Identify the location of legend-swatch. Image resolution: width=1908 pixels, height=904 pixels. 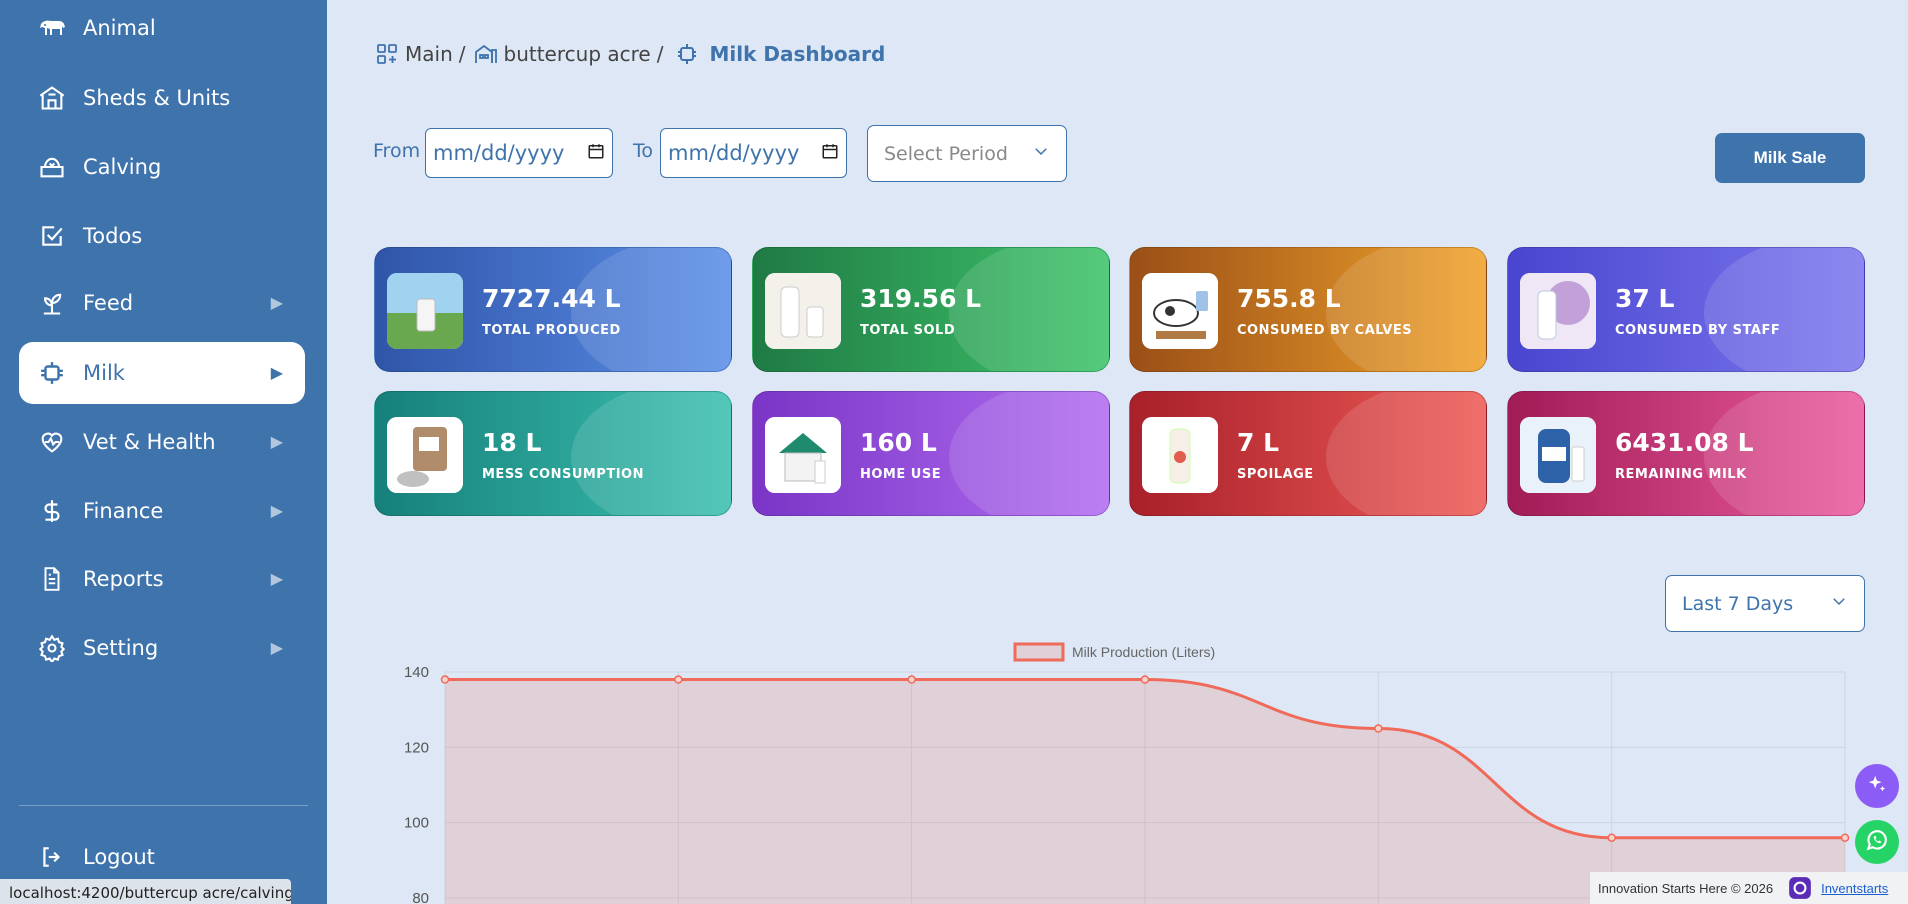
(1039, 652).